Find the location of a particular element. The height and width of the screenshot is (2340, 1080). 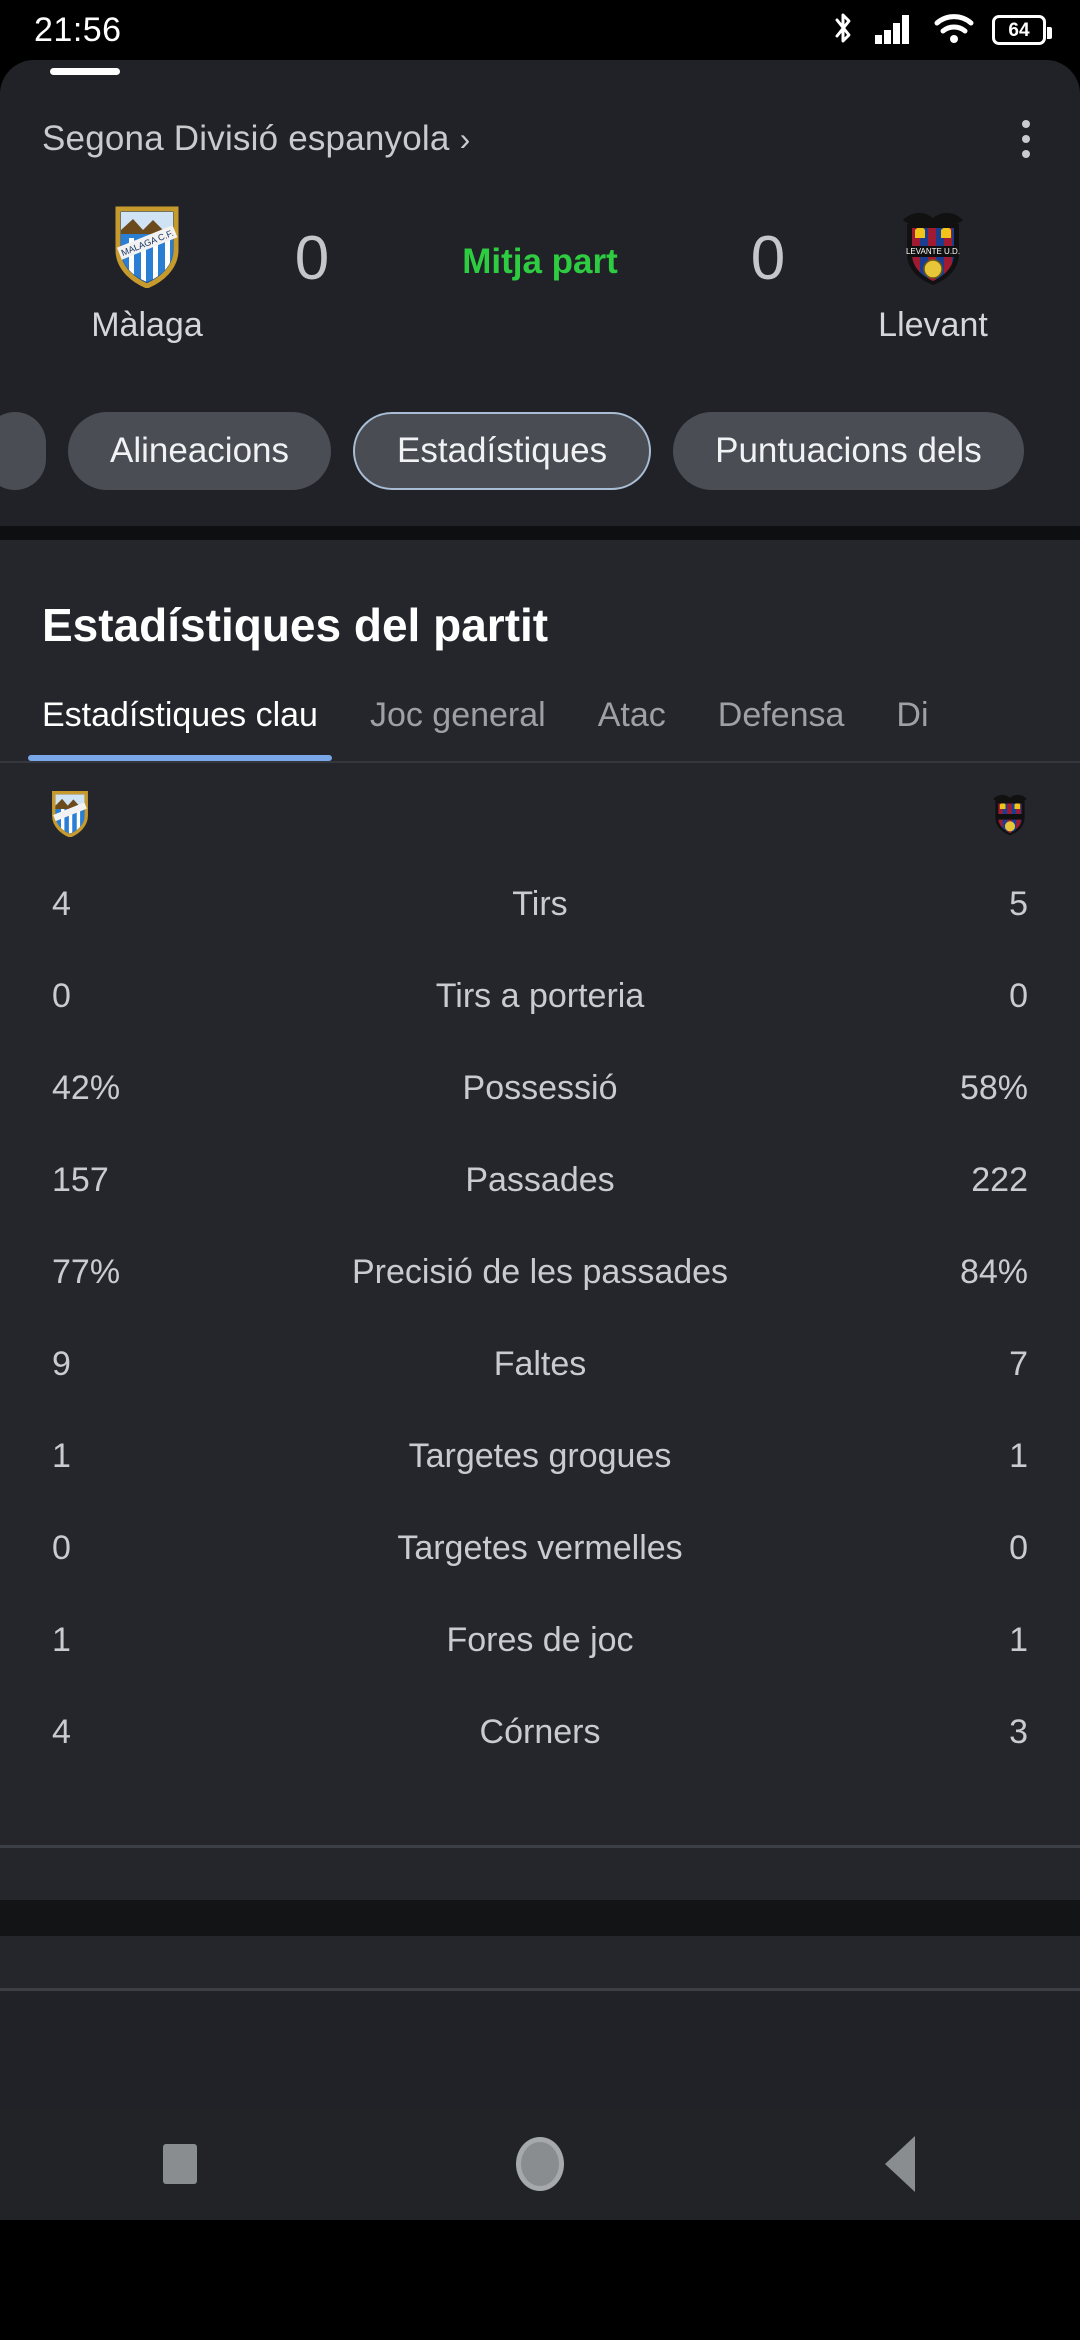

table-row: 0 Tirs a porteria 0 is located at coordinates (540, 996).